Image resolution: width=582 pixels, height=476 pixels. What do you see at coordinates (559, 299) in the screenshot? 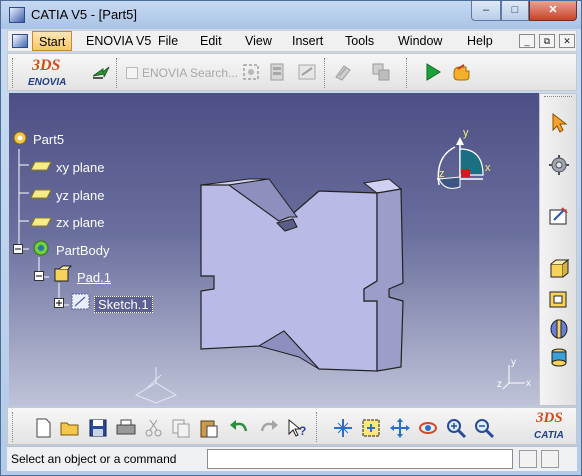
I see `pocket-icon` at bounding box center [559, 299].